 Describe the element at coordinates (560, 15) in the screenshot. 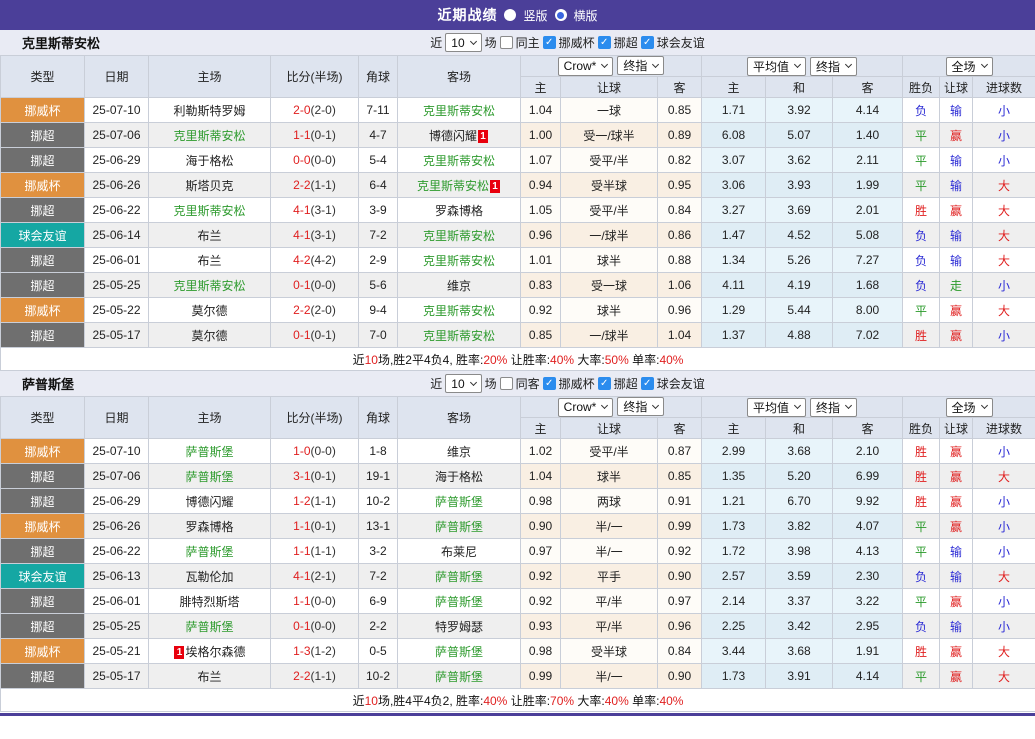

I see `radio-horizontal-layout` at that location.